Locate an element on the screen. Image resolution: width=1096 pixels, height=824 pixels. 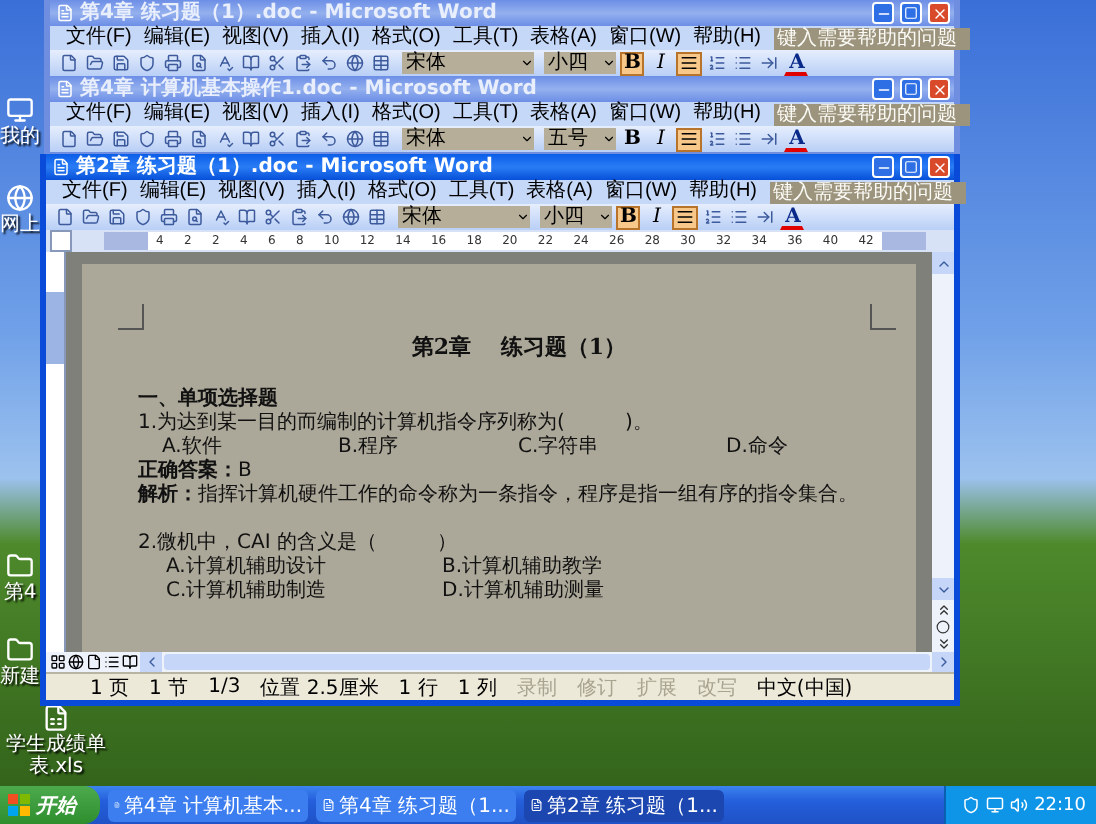
desktop-icon-label: 新建 is located at coordinates (20, 677).